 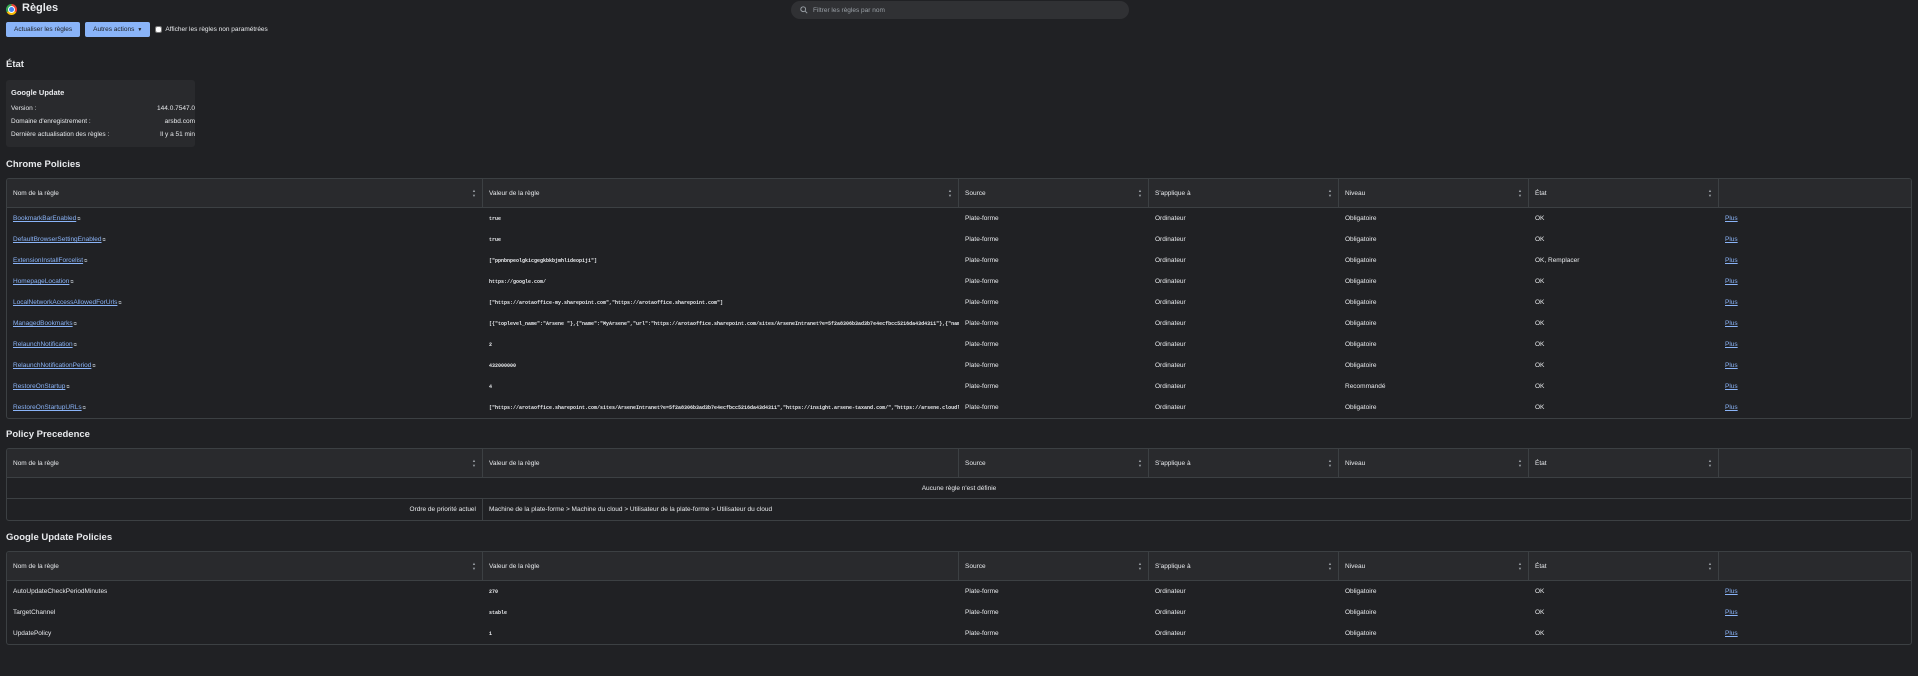 I want to click on header-label: Source, so click(x=975, y=463).